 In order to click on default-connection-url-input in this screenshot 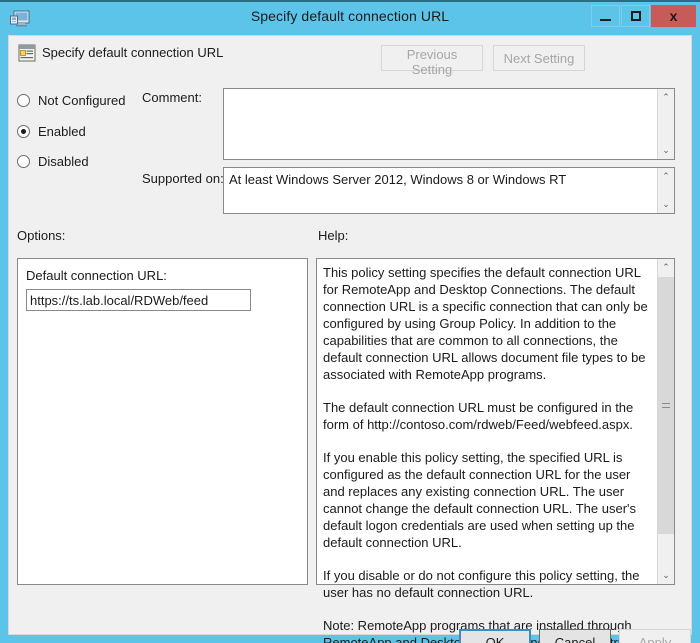, I will do `click(138, 300)`.